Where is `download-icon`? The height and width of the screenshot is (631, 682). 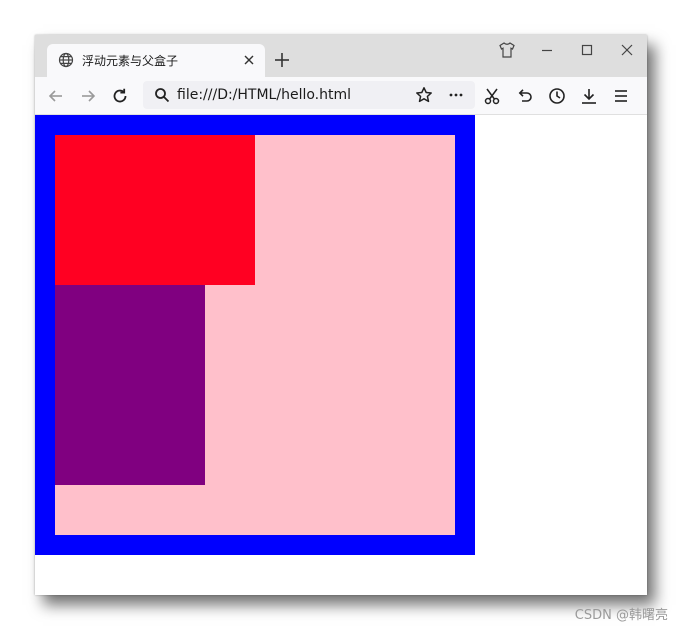
download-icon is located at coordinates (589, 96).